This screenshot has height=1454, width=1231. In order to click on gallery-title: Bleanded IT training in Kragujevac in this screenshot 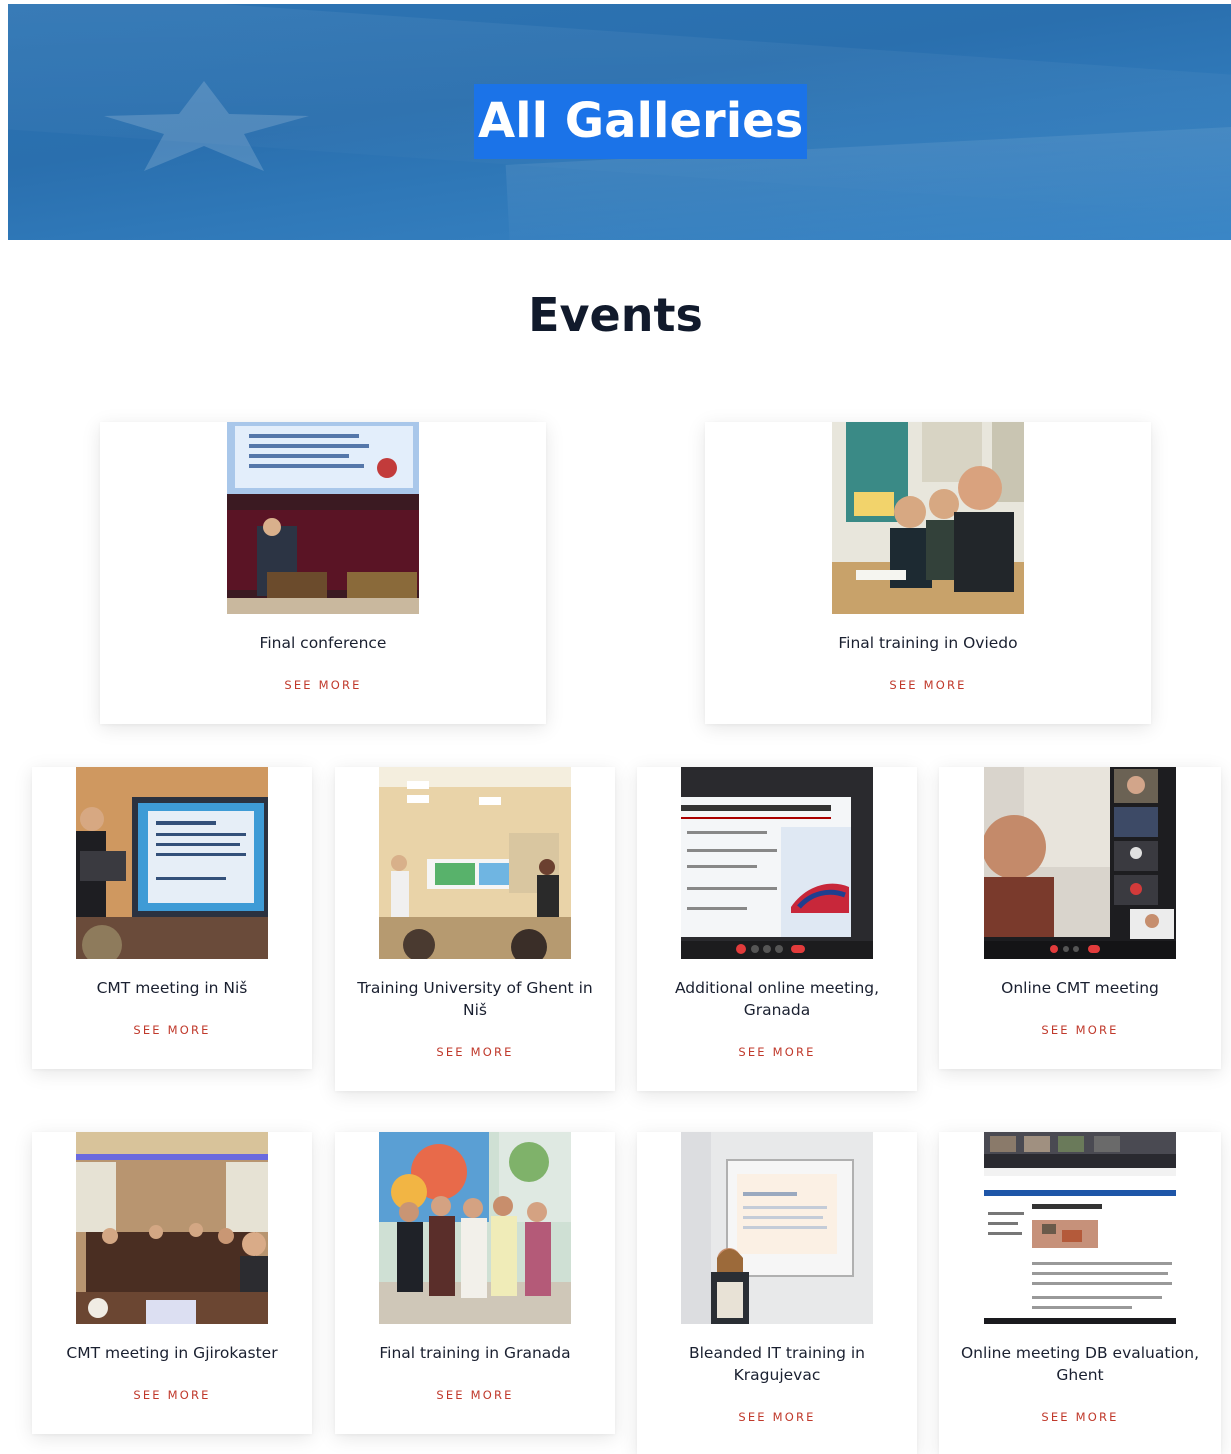, I will do `click(776, 1364)`.